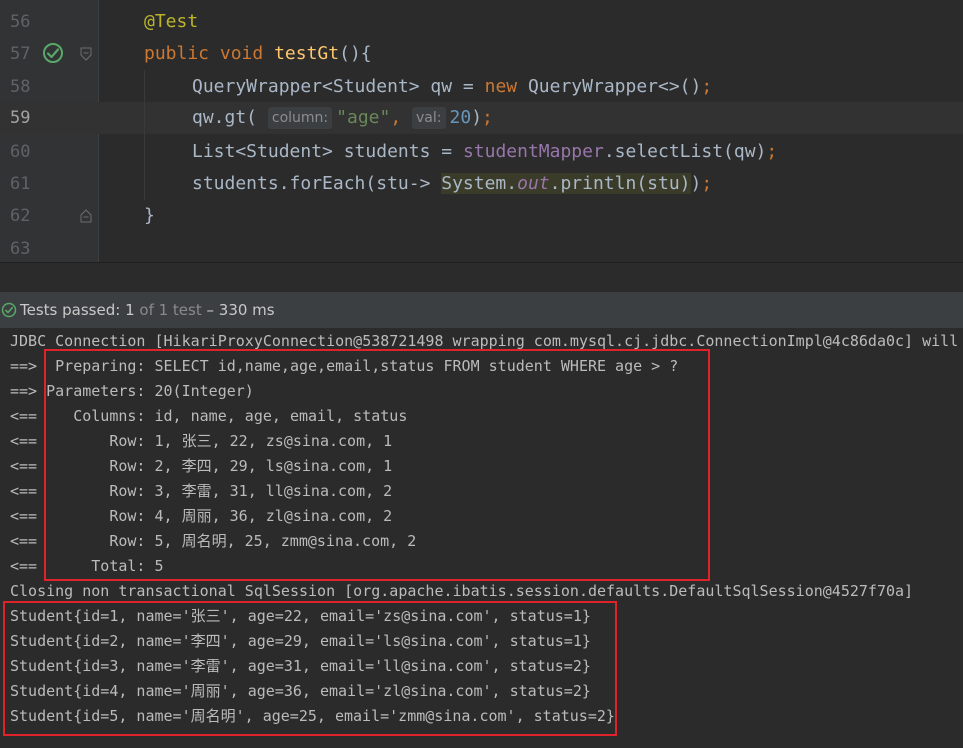 This screenshot has width=963, height=748. Describe the element at coordinates (307, 53) in the screenshot. I see `method-name: testGt` at that location.